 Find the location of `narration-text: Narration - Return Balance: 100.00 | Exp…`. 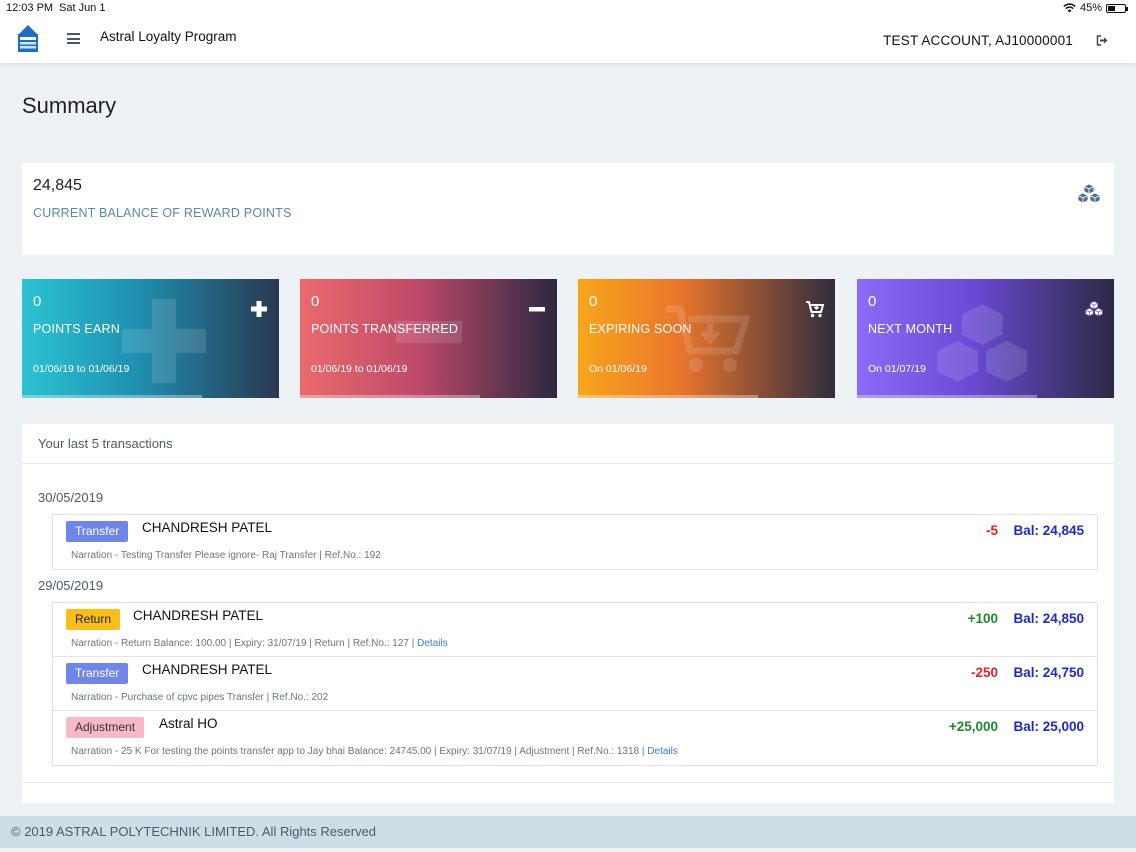

narration-text: Narration - Return Balance: 100.00 | Exp… is located at coordinates (244, 643).